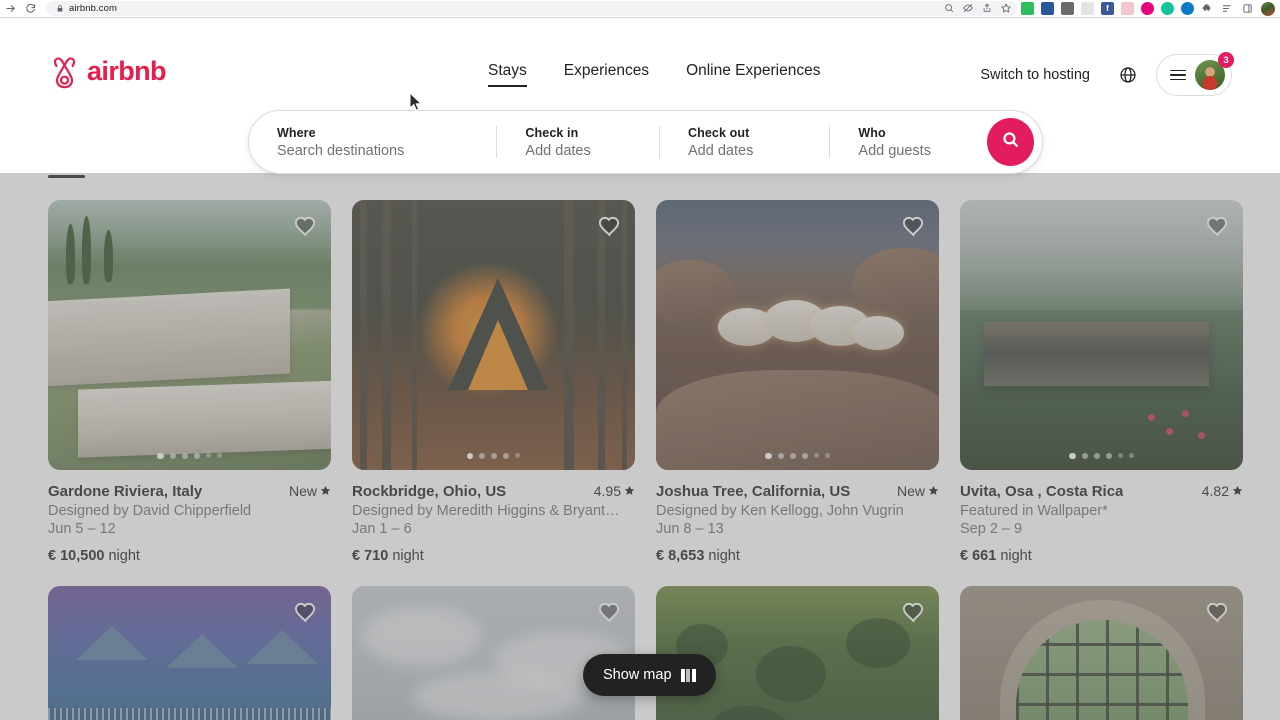 The width and height of the screenshot is (1280, 720). What do you see at coordinates (30, 9) in the screenshot?
I see `reload-icon` at bounding box center [30, 9].